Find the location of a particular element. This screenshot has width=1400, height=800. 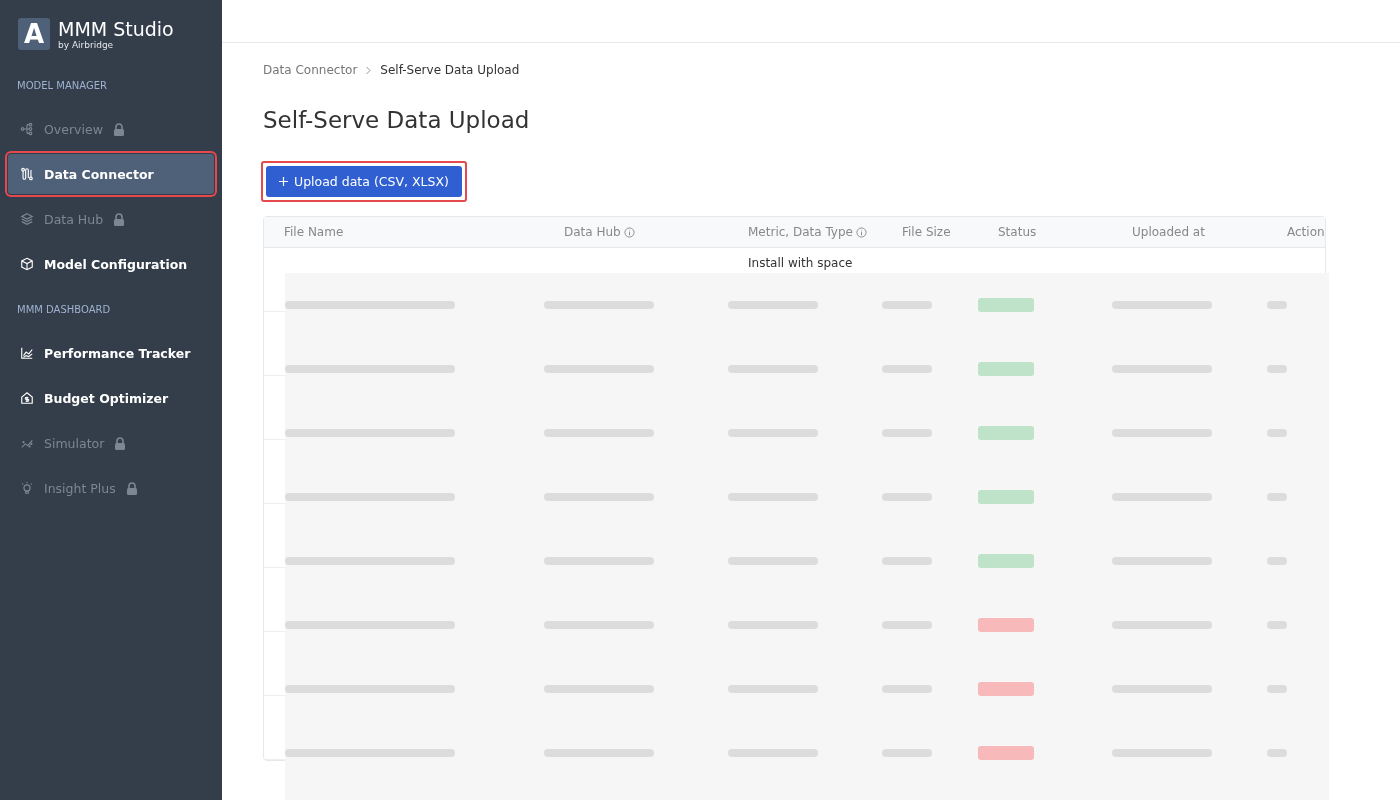

sidebar-item: Overview is located at coordinates (111, 129).